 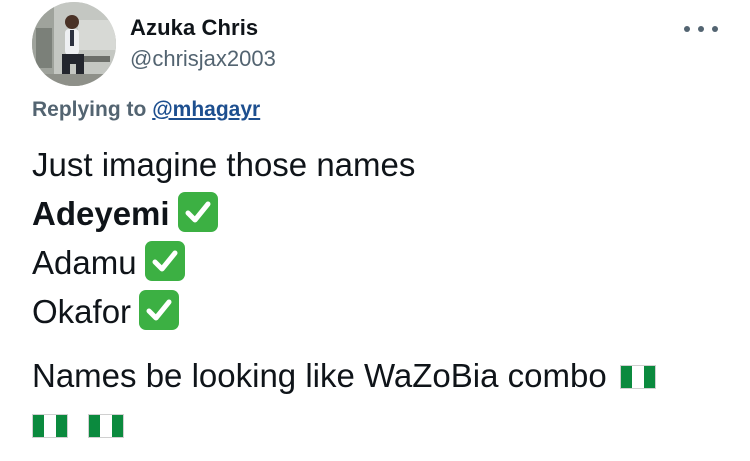 What do you see at coordinates (84, 262) in the screenshot?
I see `name-adamu: Adamu` at bounding box center [84, 262].